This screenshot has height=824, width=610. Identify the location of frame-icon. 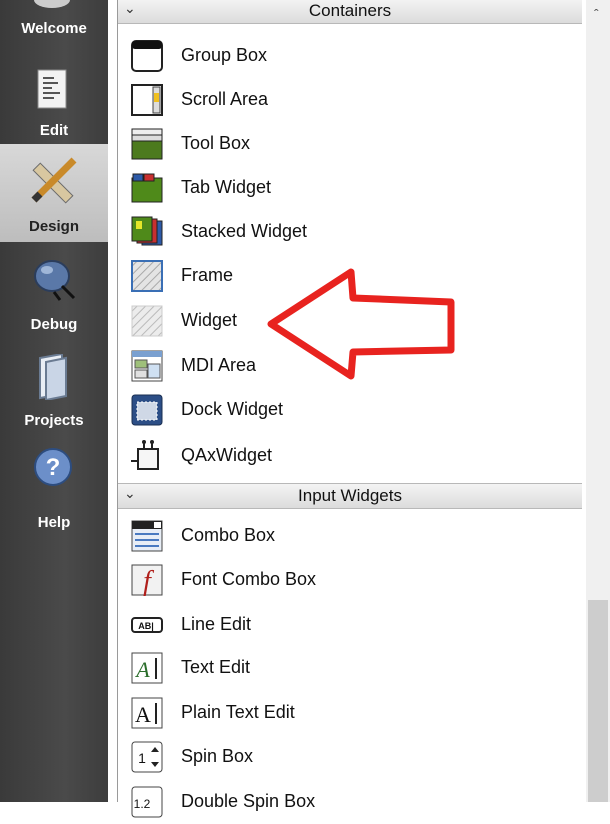
(147, 276).